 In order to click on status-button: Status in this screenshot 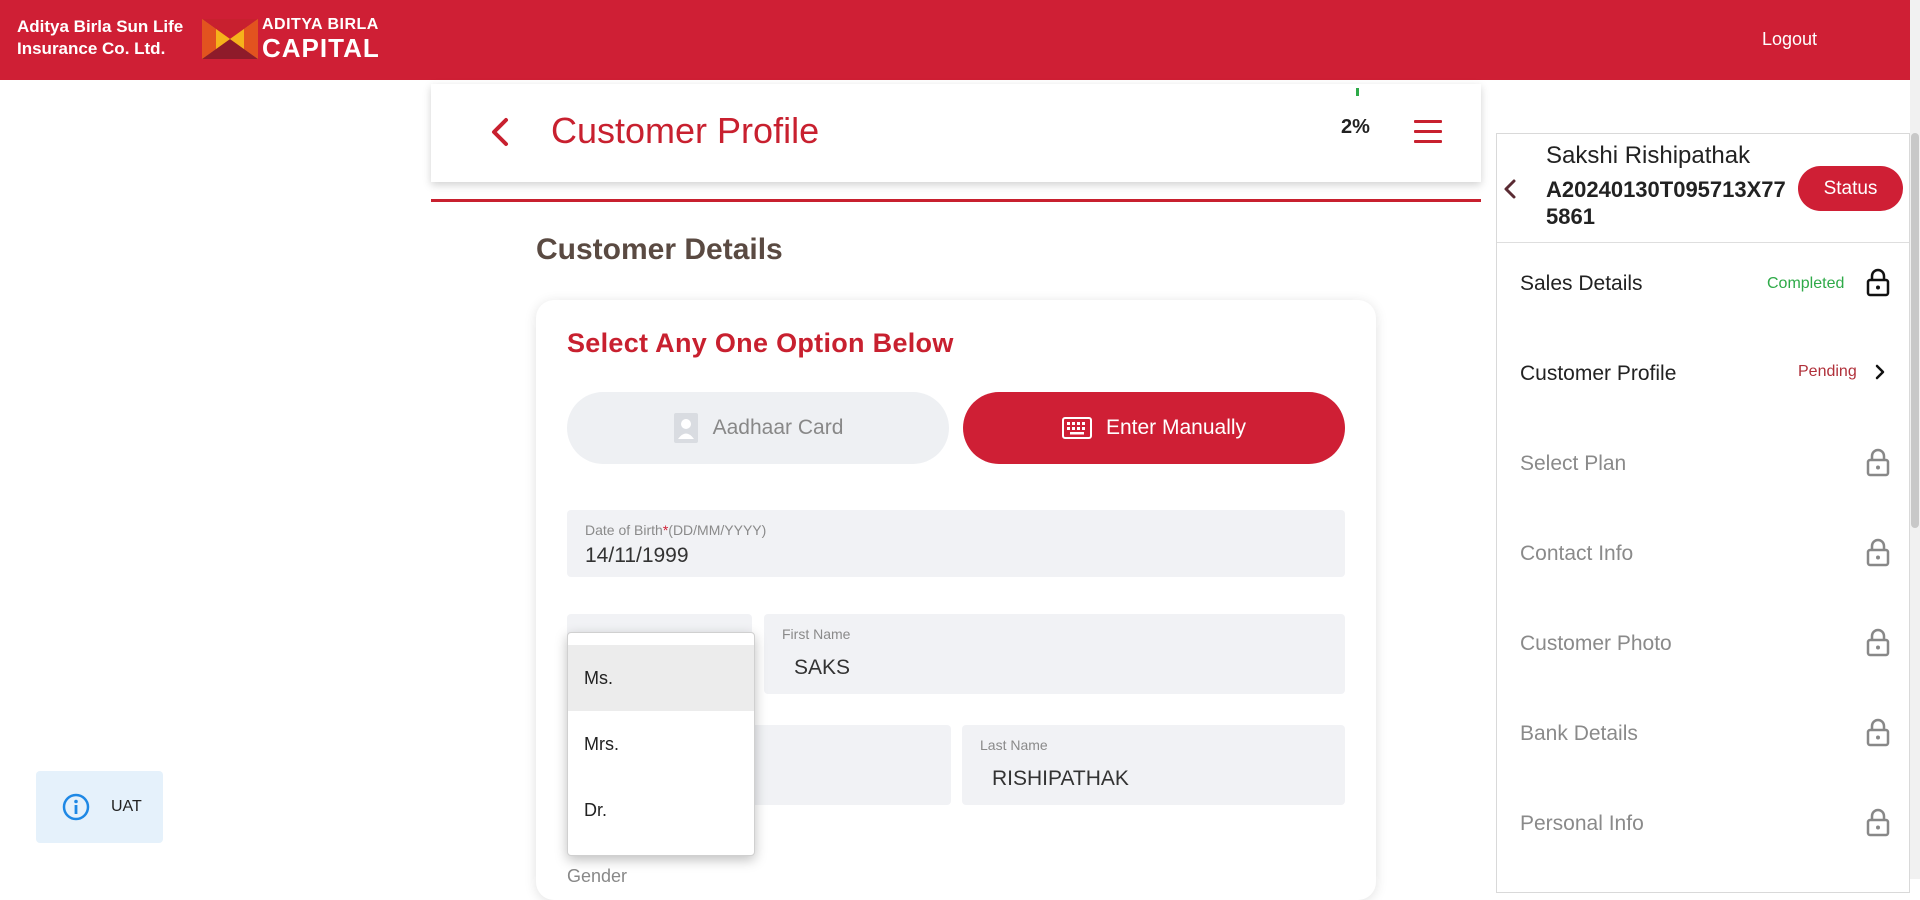, I will do `click(1850, 188)`.